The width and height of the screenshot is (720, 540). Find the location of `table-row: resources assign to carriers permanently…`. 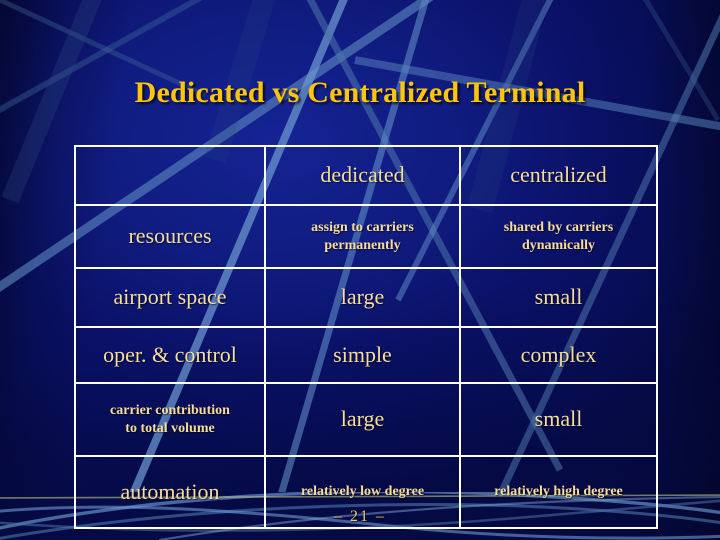

table-row: resources assign to carriers permanently… is located at coordinates (366, 236).